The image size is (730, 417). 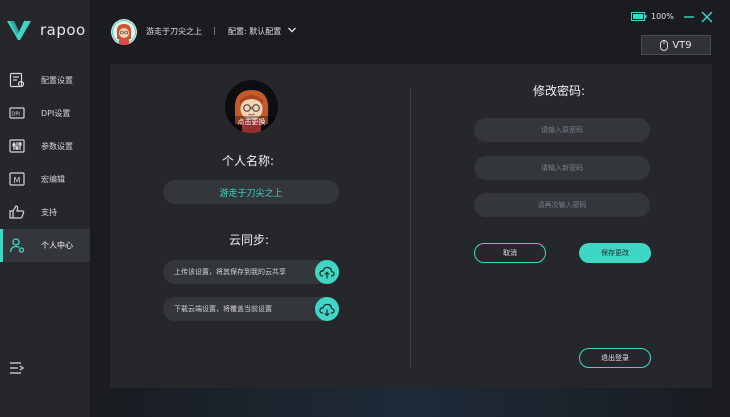 What do you see at coordinates (410, 402) in the screenshot?
I see `background-decoration` at bounding box center [410, 402].